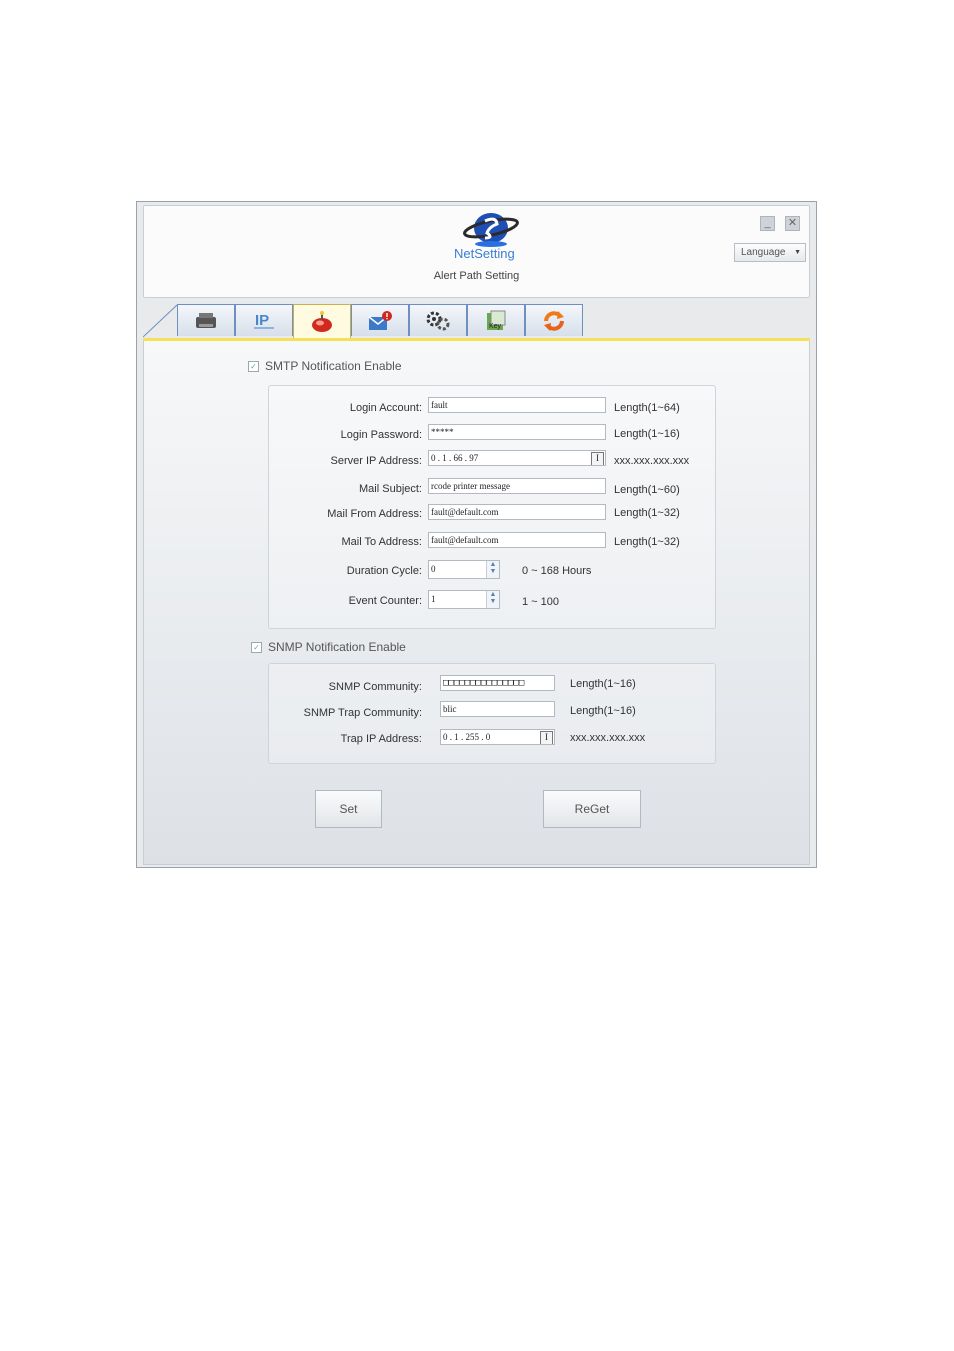 The image size is (954, 1351). I want to click on event-counter-hint: 1 ~ 100, so click(541, 602).